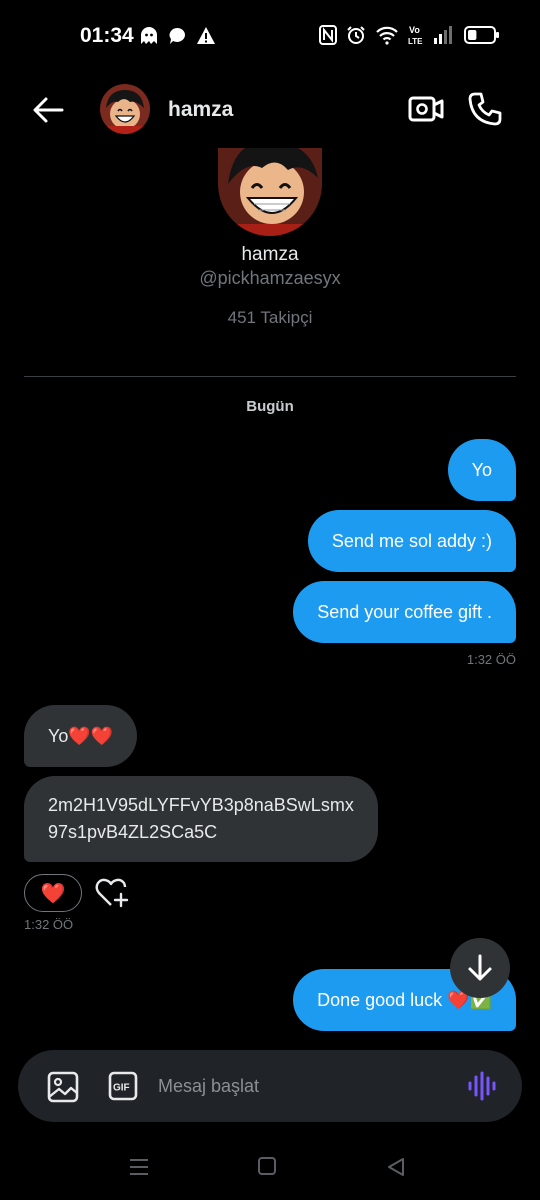  I want to click on arrow-down-icon, so click(480, 967).